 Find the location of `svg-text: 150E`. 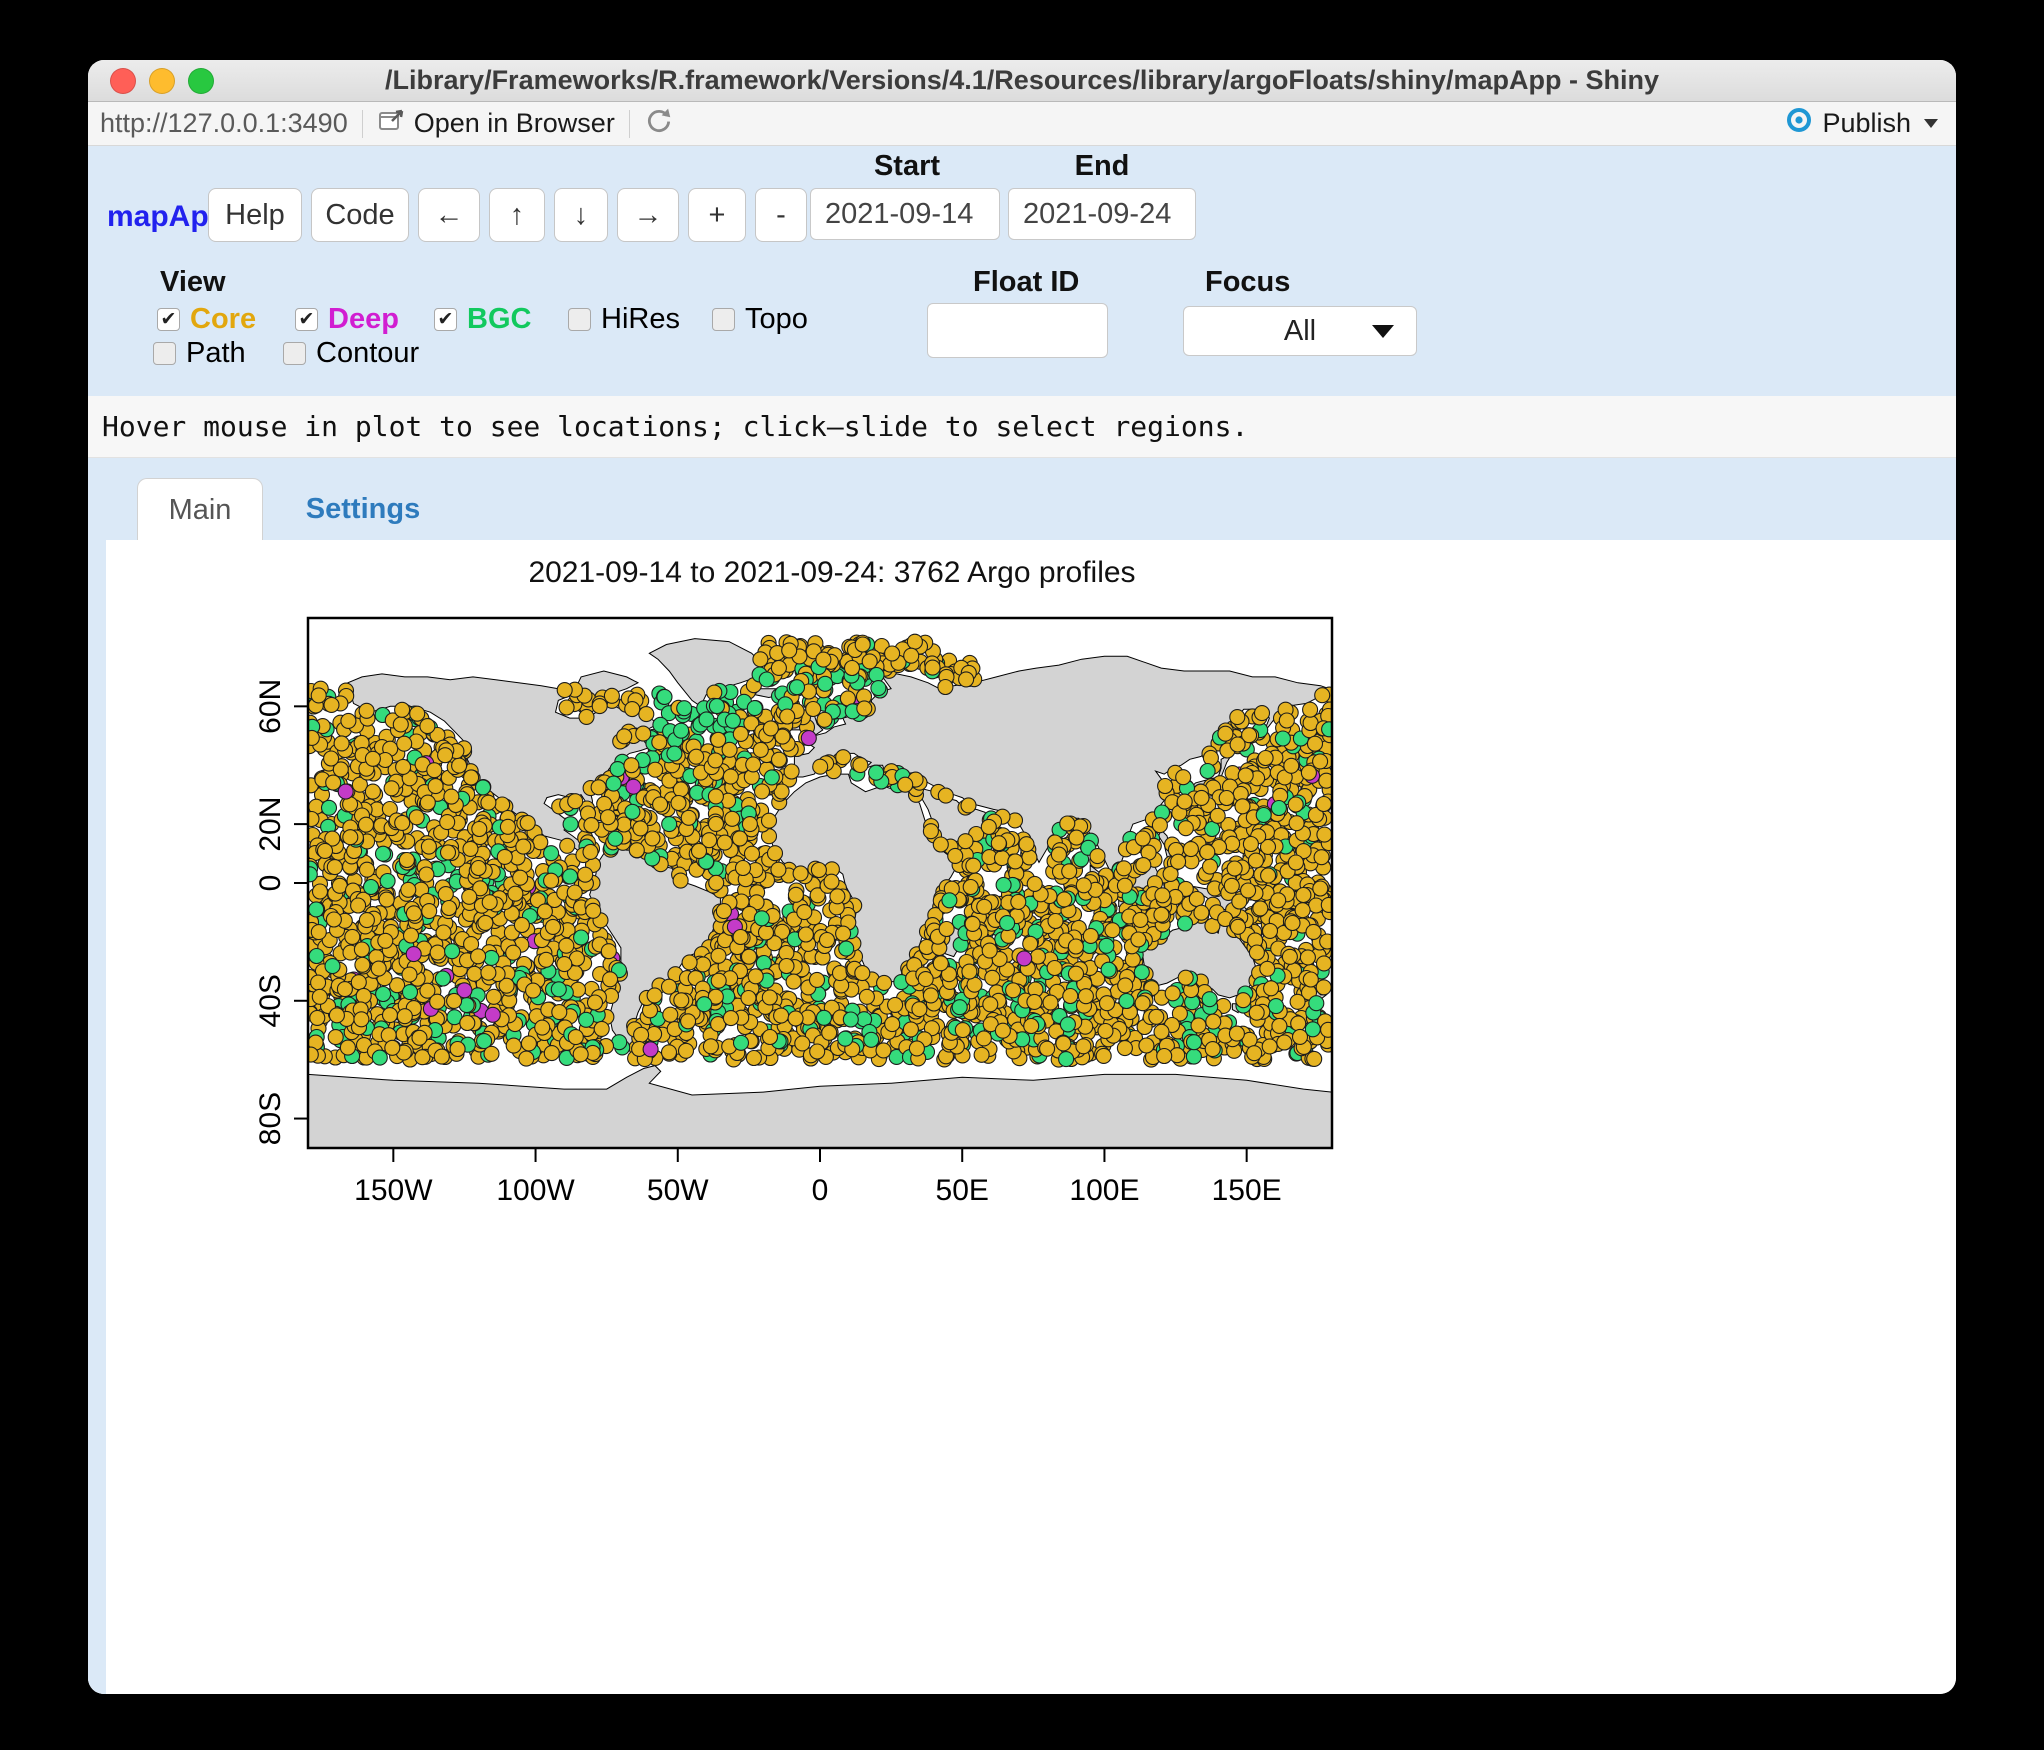

svg-text: 150E is located at coordinates (1247, 1190).